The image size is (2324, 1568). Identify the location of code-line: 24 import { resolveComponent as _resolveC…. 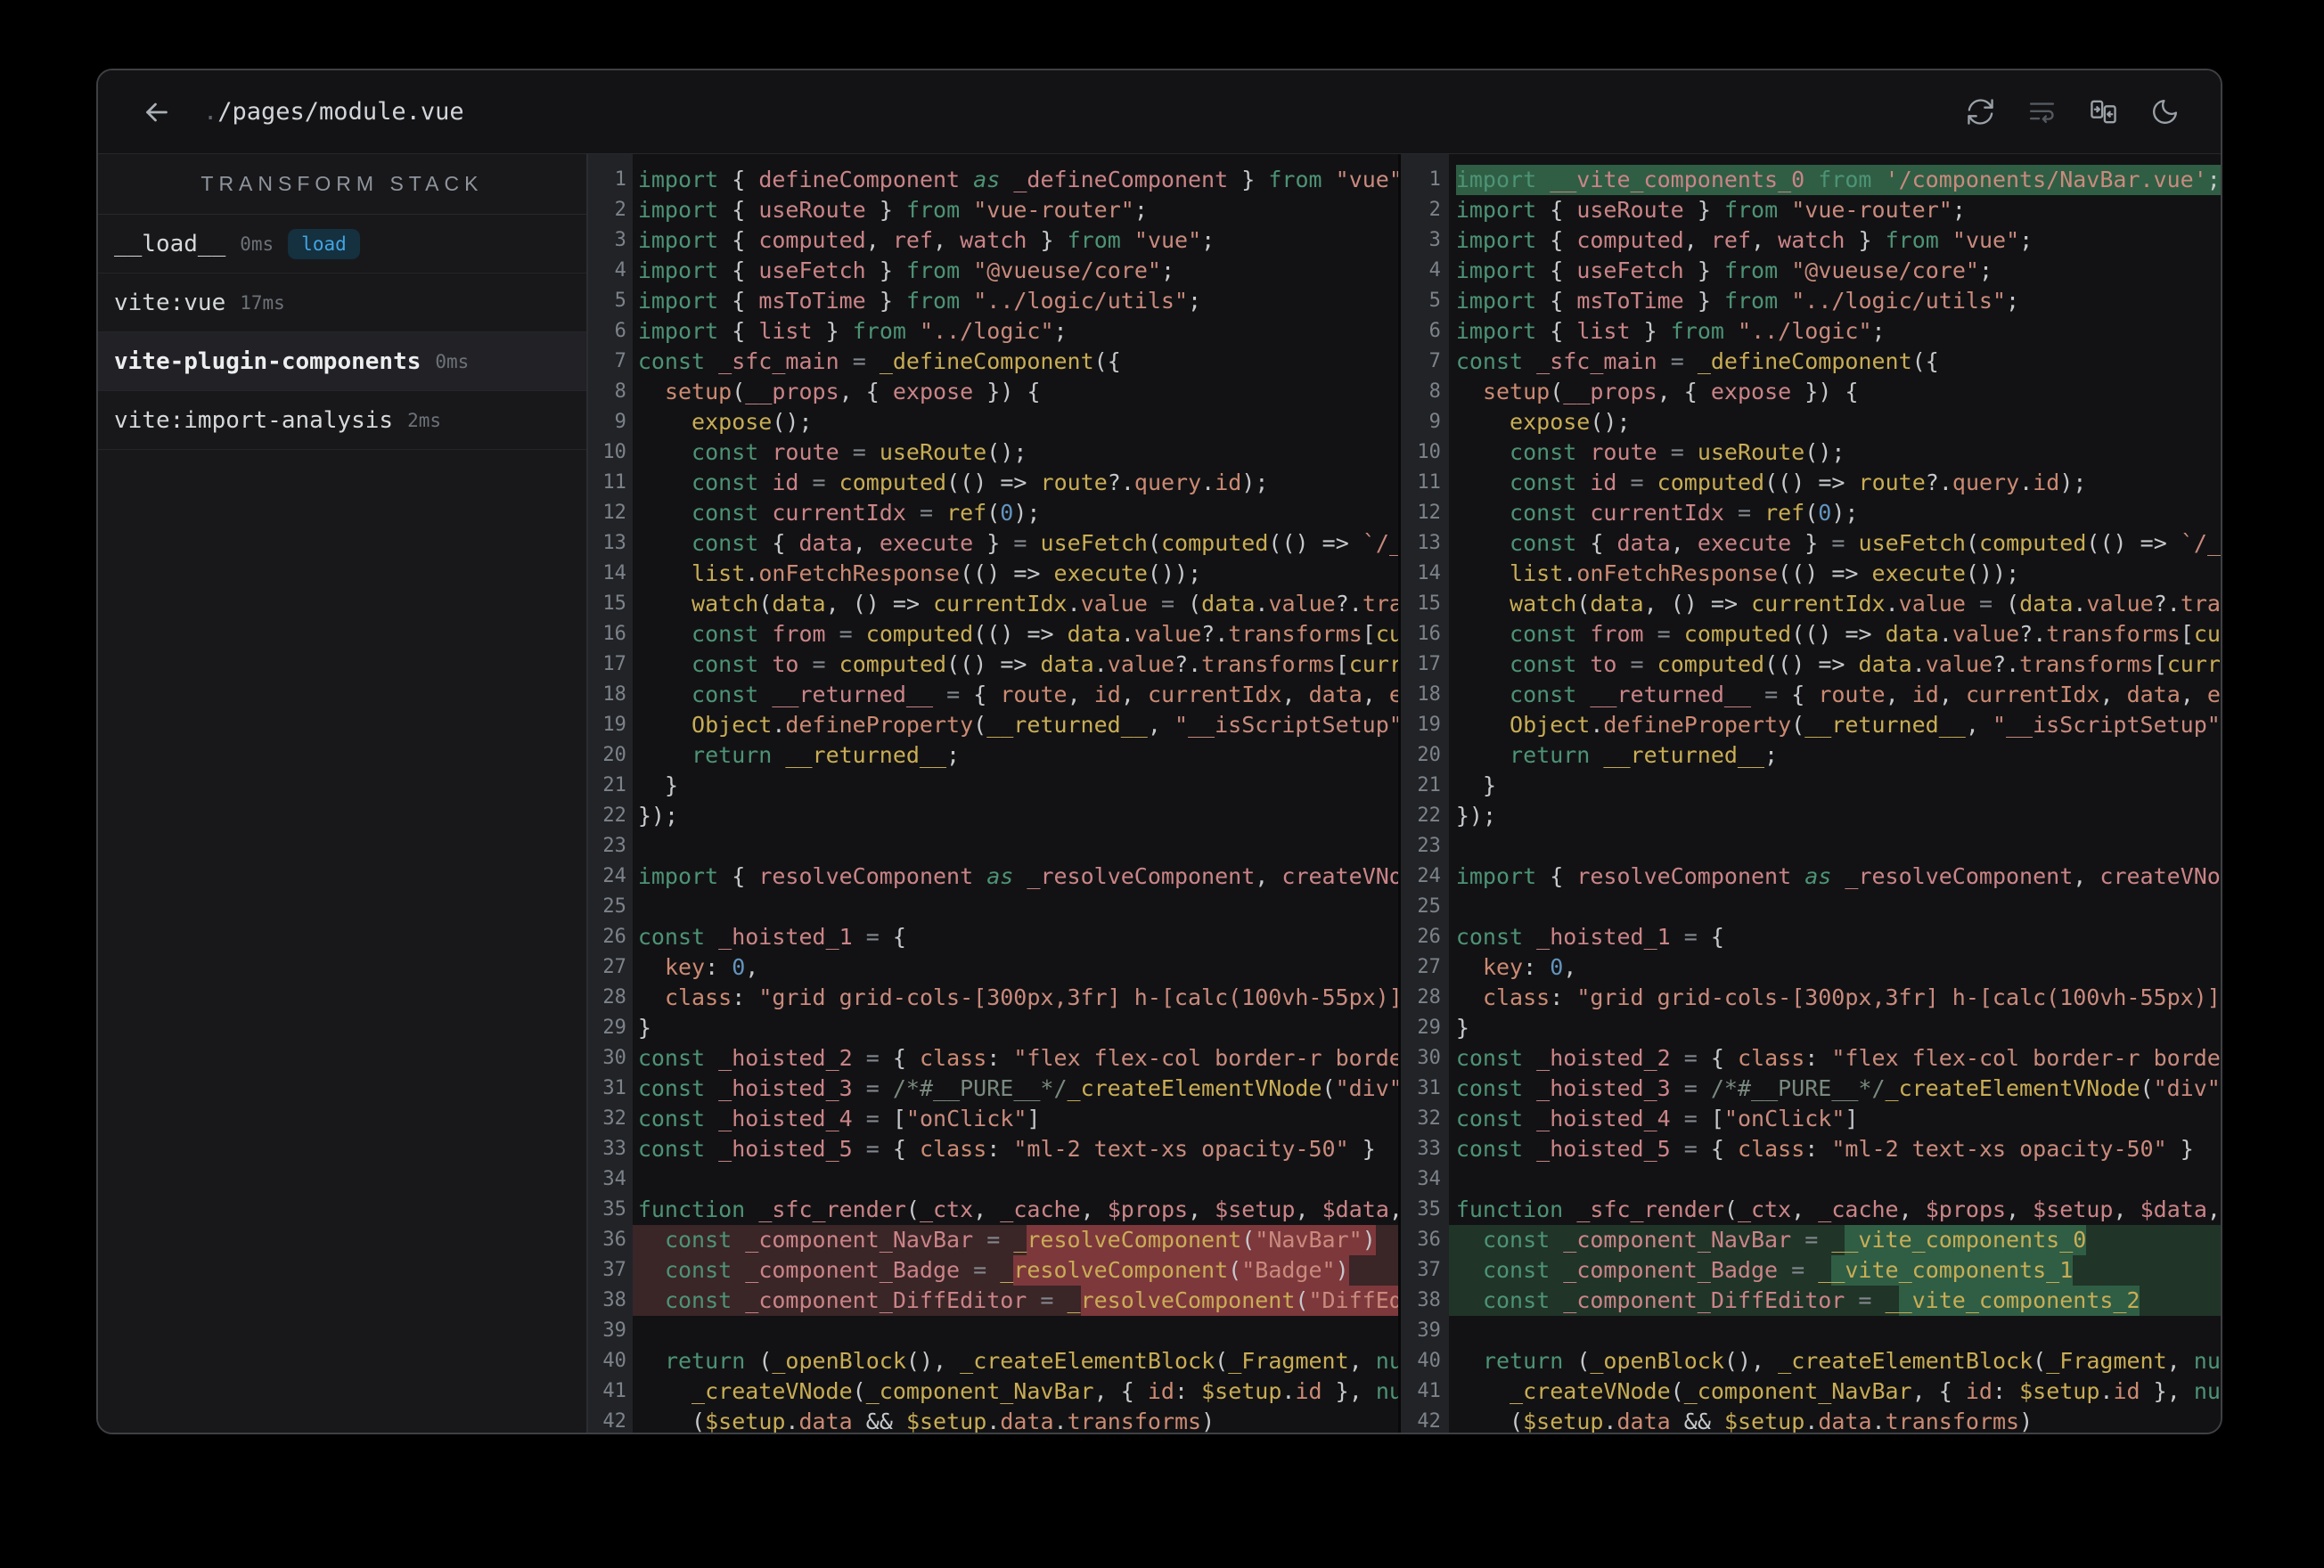
(1811, 877).